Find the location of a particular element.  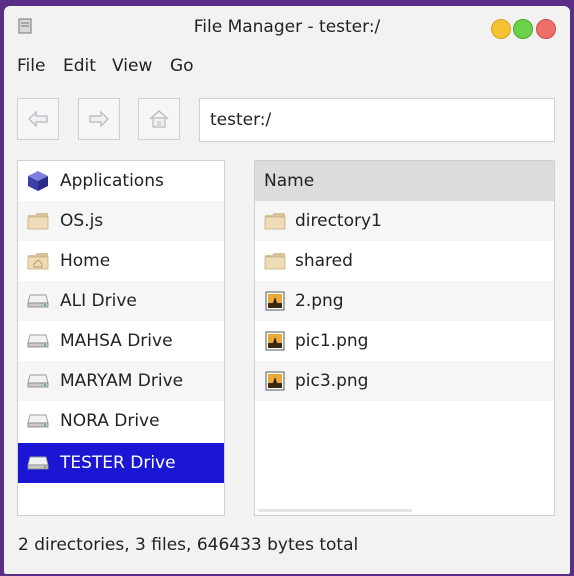

applications-icon is located at coordinates (38, 181).